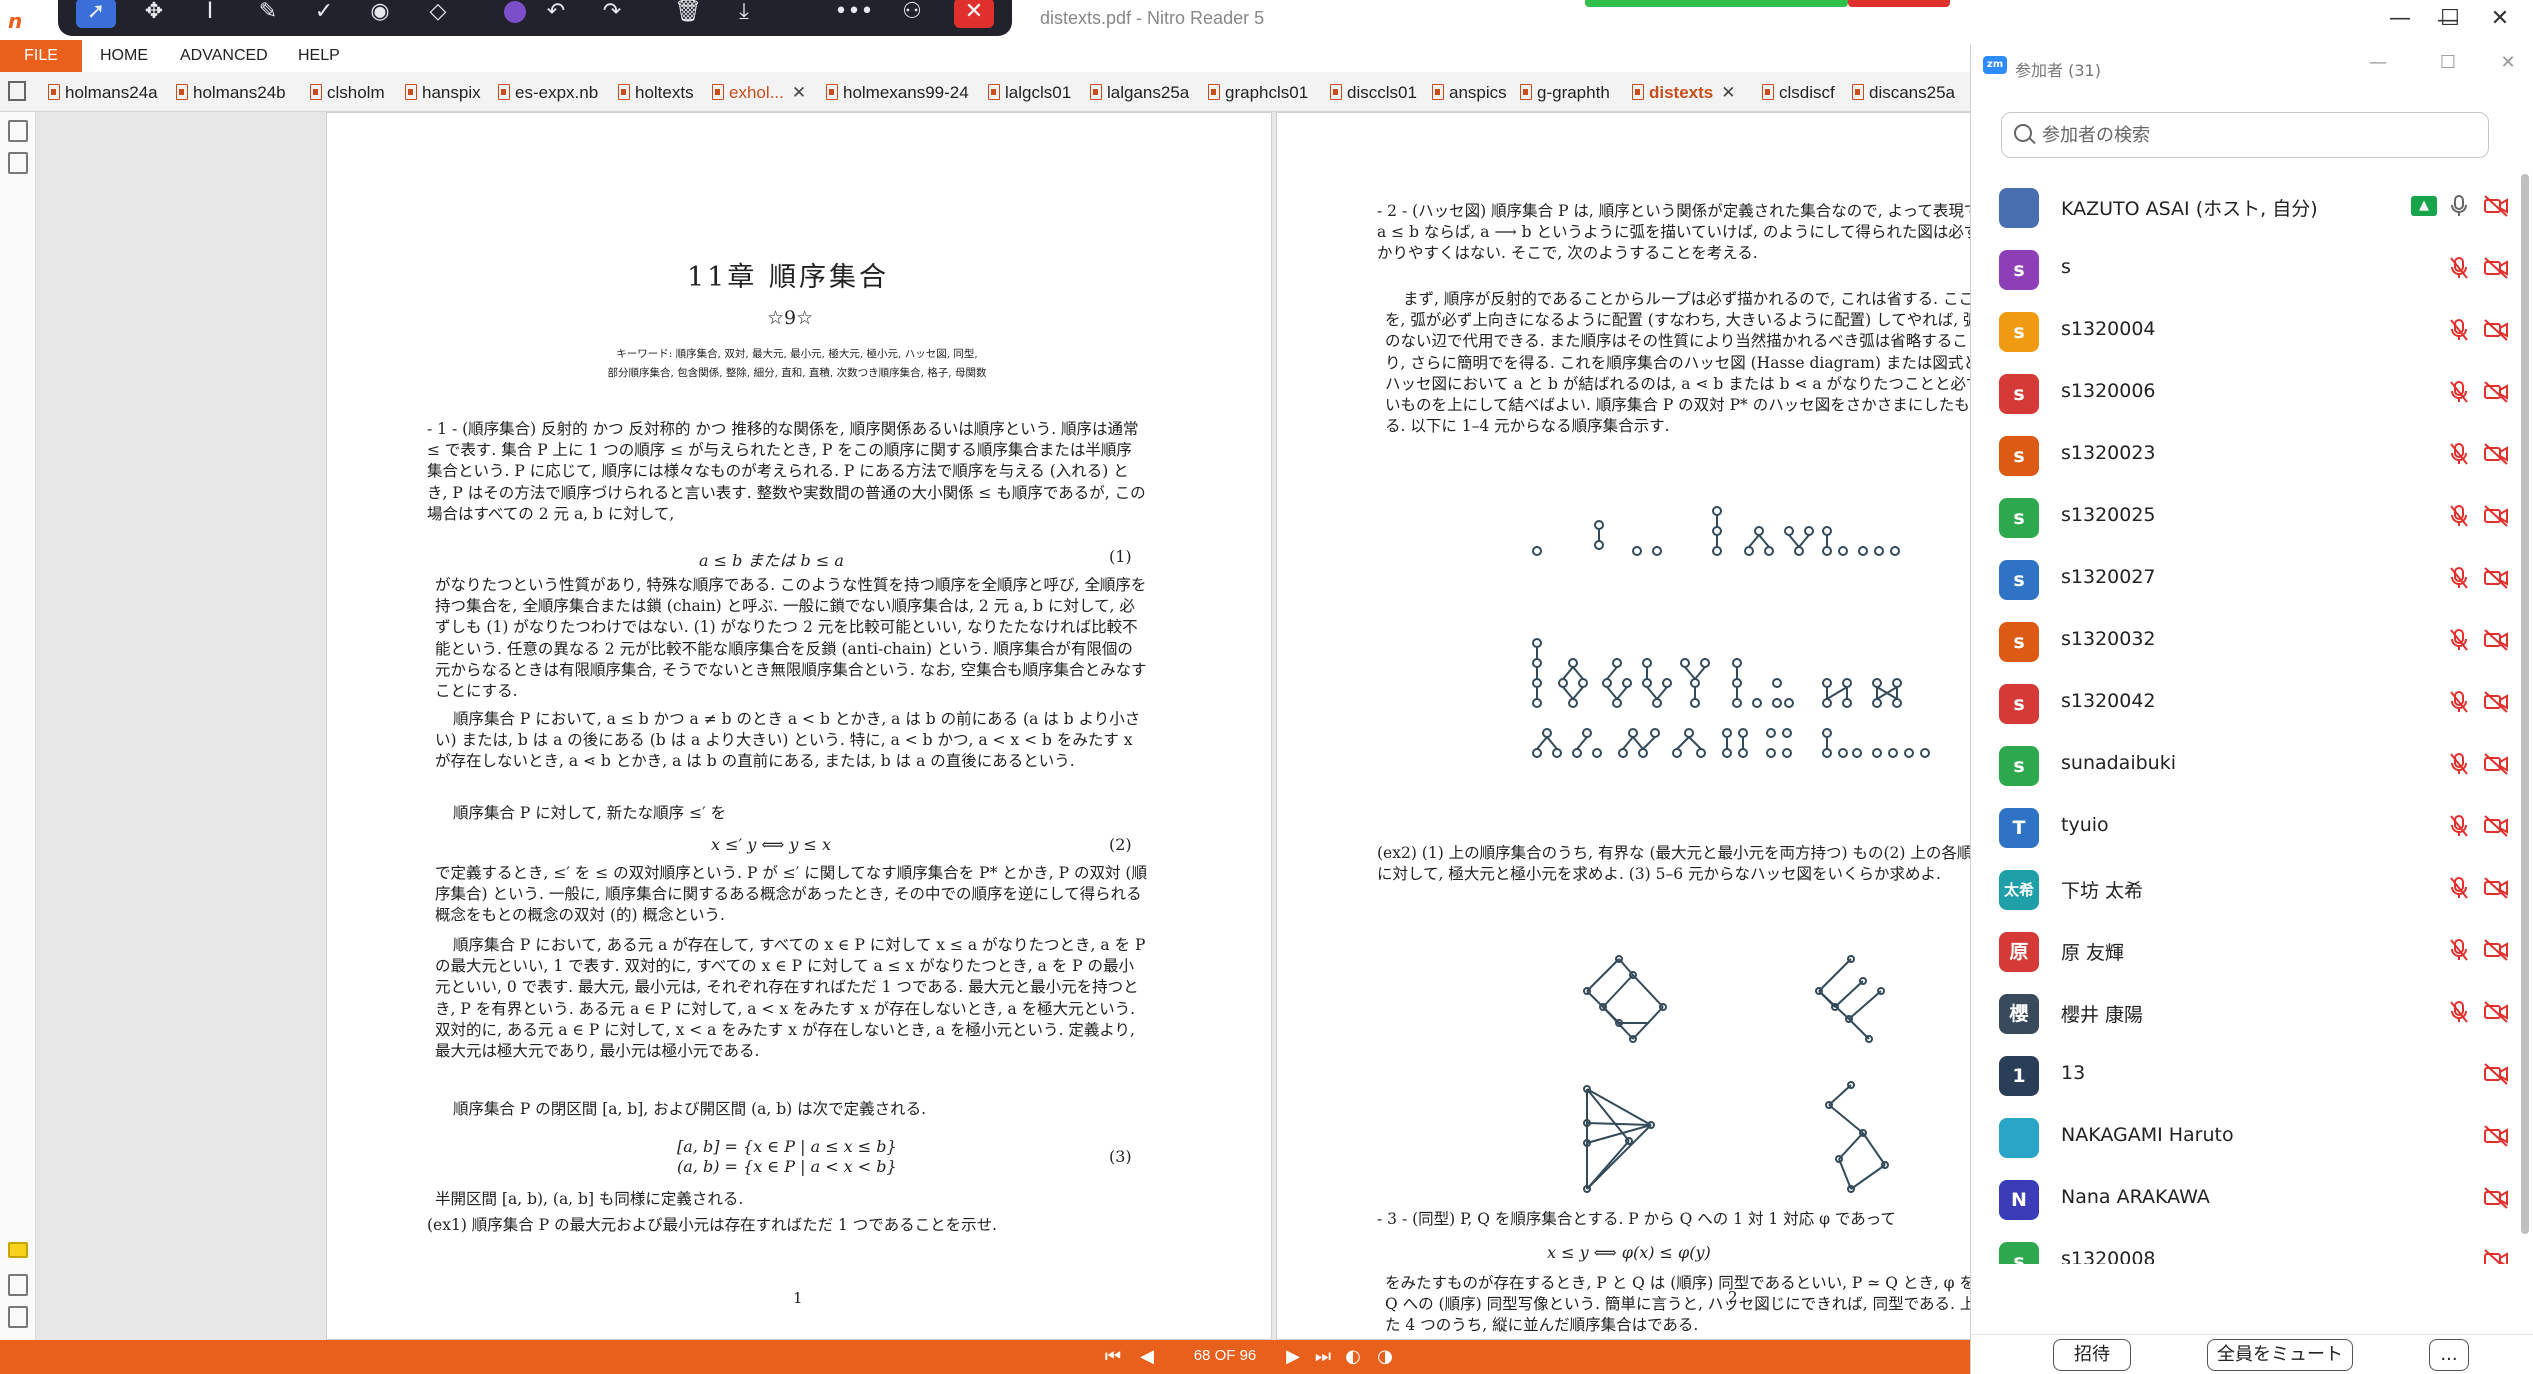  Describe the element at coordinates (744, 14) in the screenshot. I see `download-icon: ⤓` at that location.